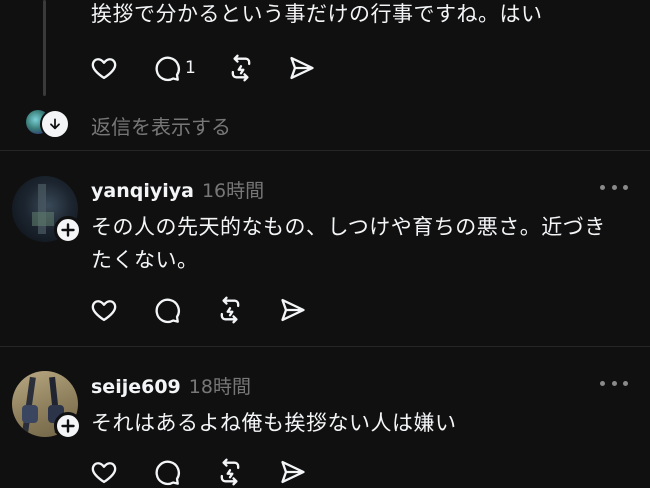 The height and width of the screenshot is (488, 650). What do you see at coordinates (219, 387) in the screenshot?
I see `timestamp: 18時間` at bounding box center [219, 387].